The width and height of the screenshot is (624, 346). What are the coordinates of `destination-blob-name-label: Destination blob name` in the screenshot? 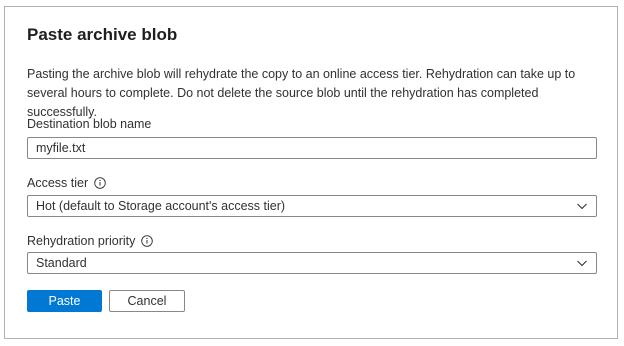 It's located at (89, 124).